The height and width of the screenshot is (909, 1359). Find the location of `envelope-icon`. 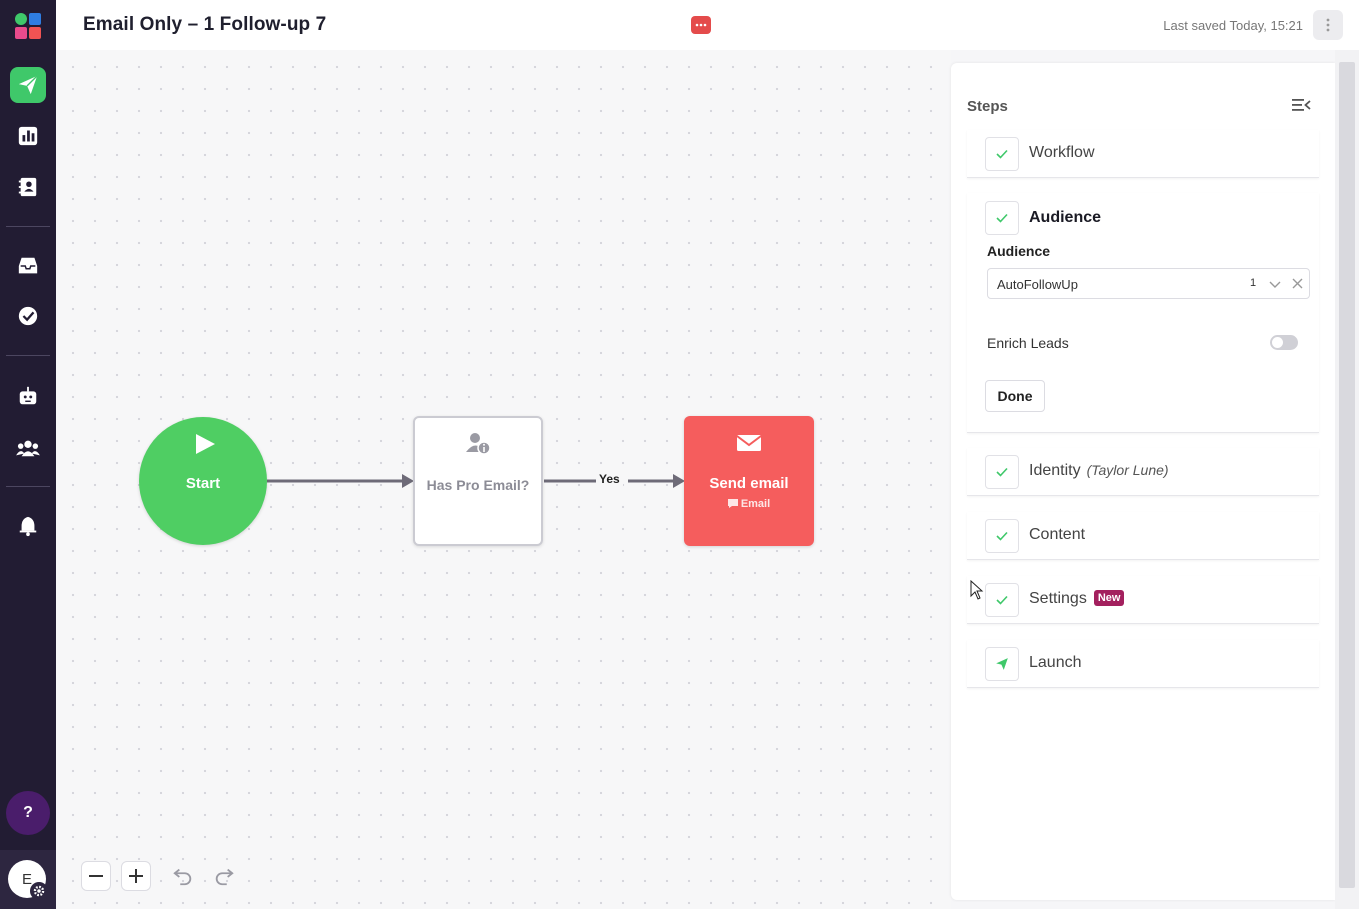

envelope-icon is located at coordinates (749, 443).